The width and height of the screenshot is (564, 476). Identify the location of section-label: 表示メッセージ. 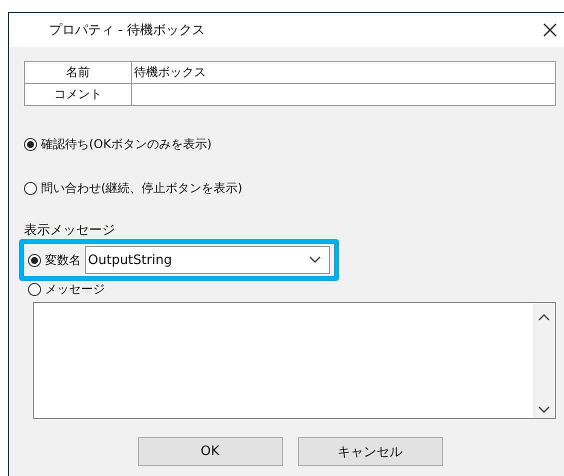
(70, 230).